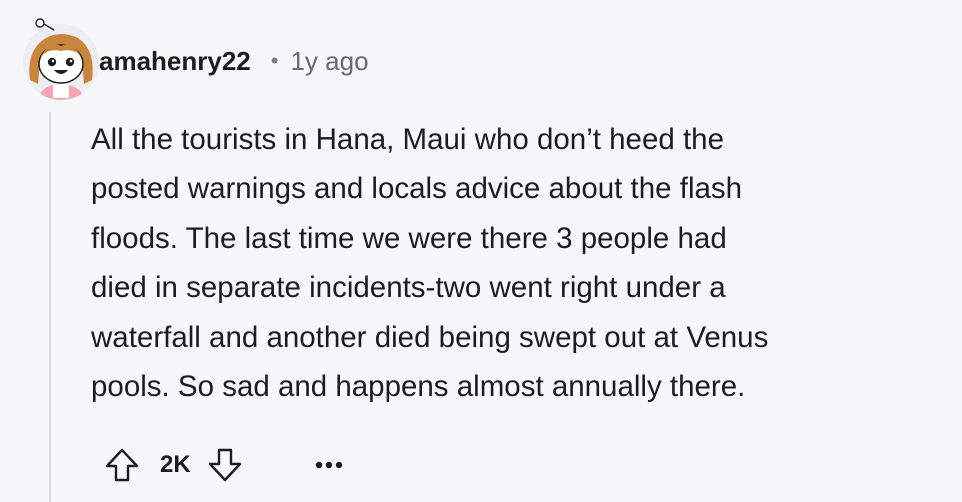 The height and width of the screenshot is (502, 962). I want to click on avatar, so click(61, 59).